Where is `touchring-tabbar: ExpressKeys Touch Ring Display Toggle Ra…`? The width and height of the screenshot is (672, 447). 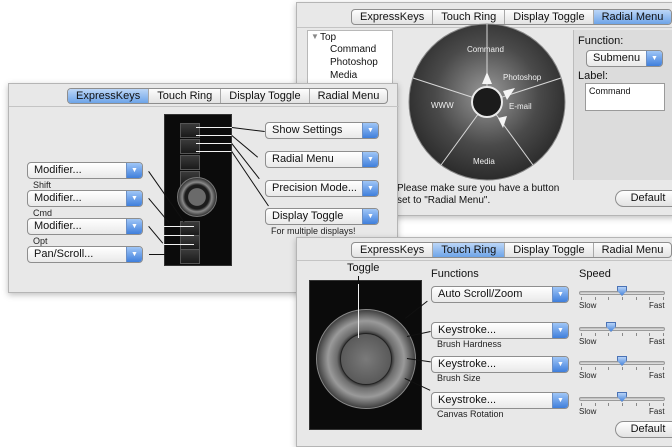 touchring-tabbar: ExpressKeys Touch Ring Display Toggle Ra… is located at coordinates (511, 250).